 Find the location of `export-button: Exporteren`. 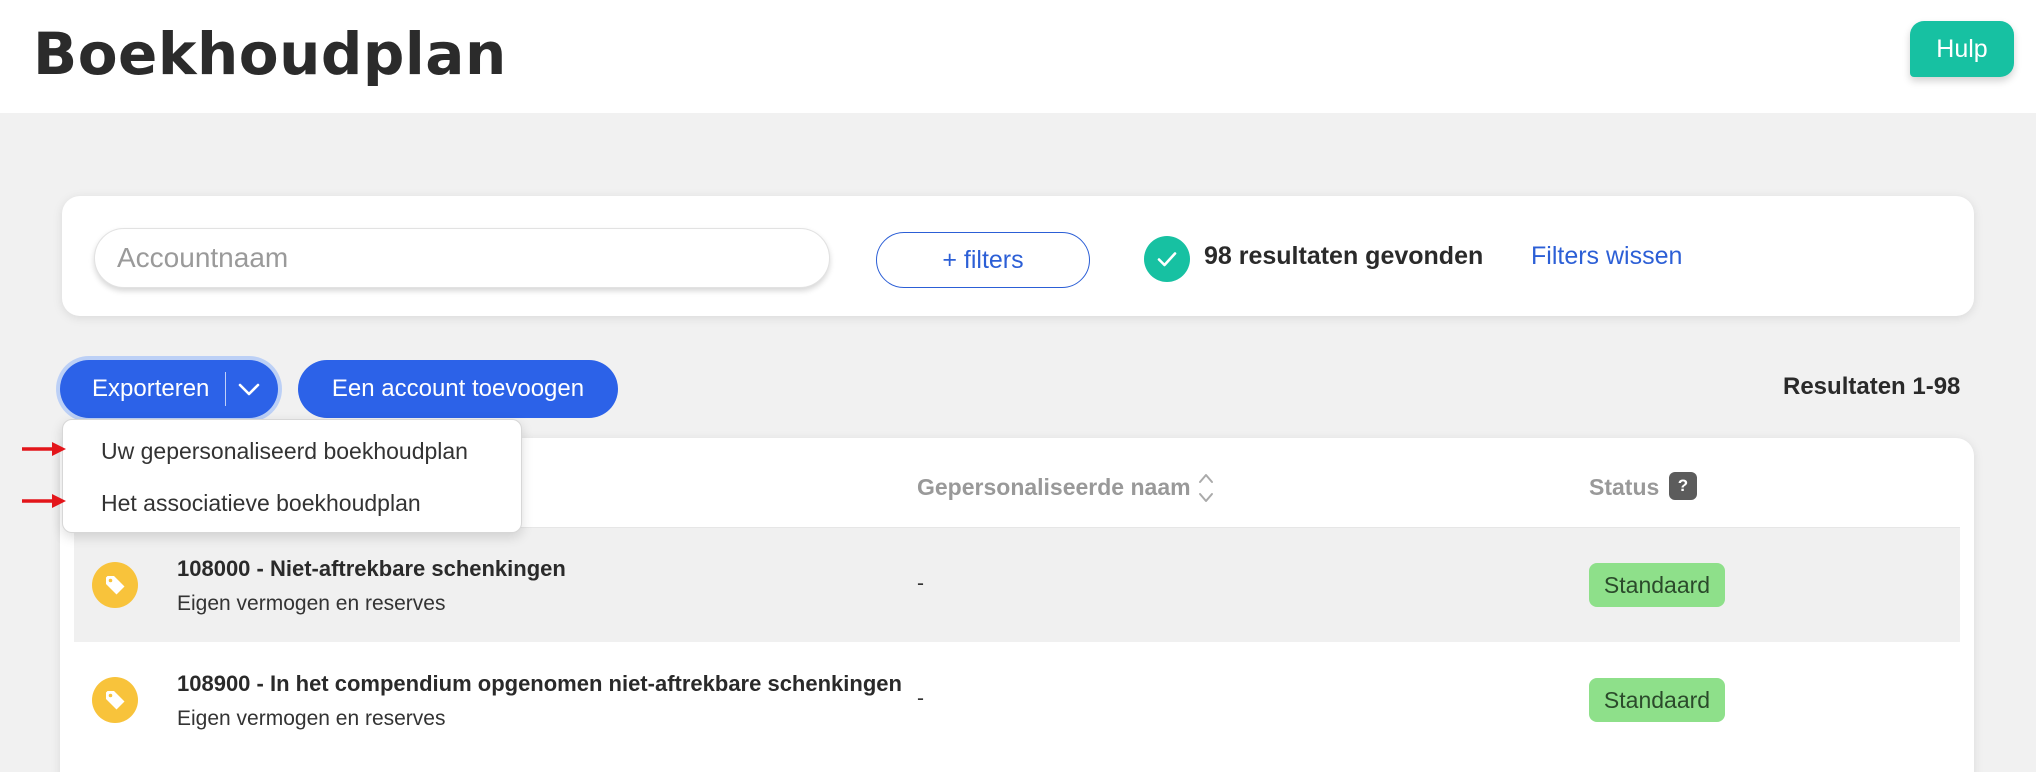

export-button: Exporteren is located at coordinates (169, 389).